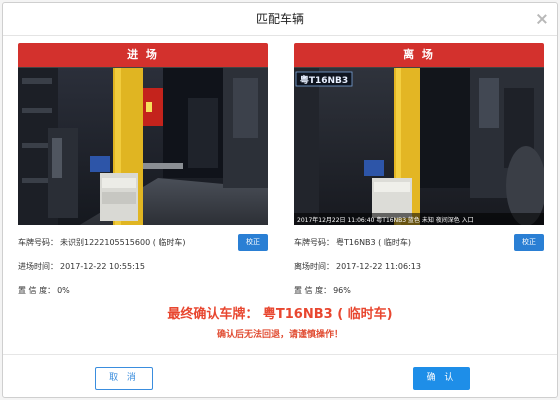 The width and height of the screenshot is (560, 400). Describe the element at coordinates (124, 378) in the screenshot. I see `cancel-button: 取 消` at that location.